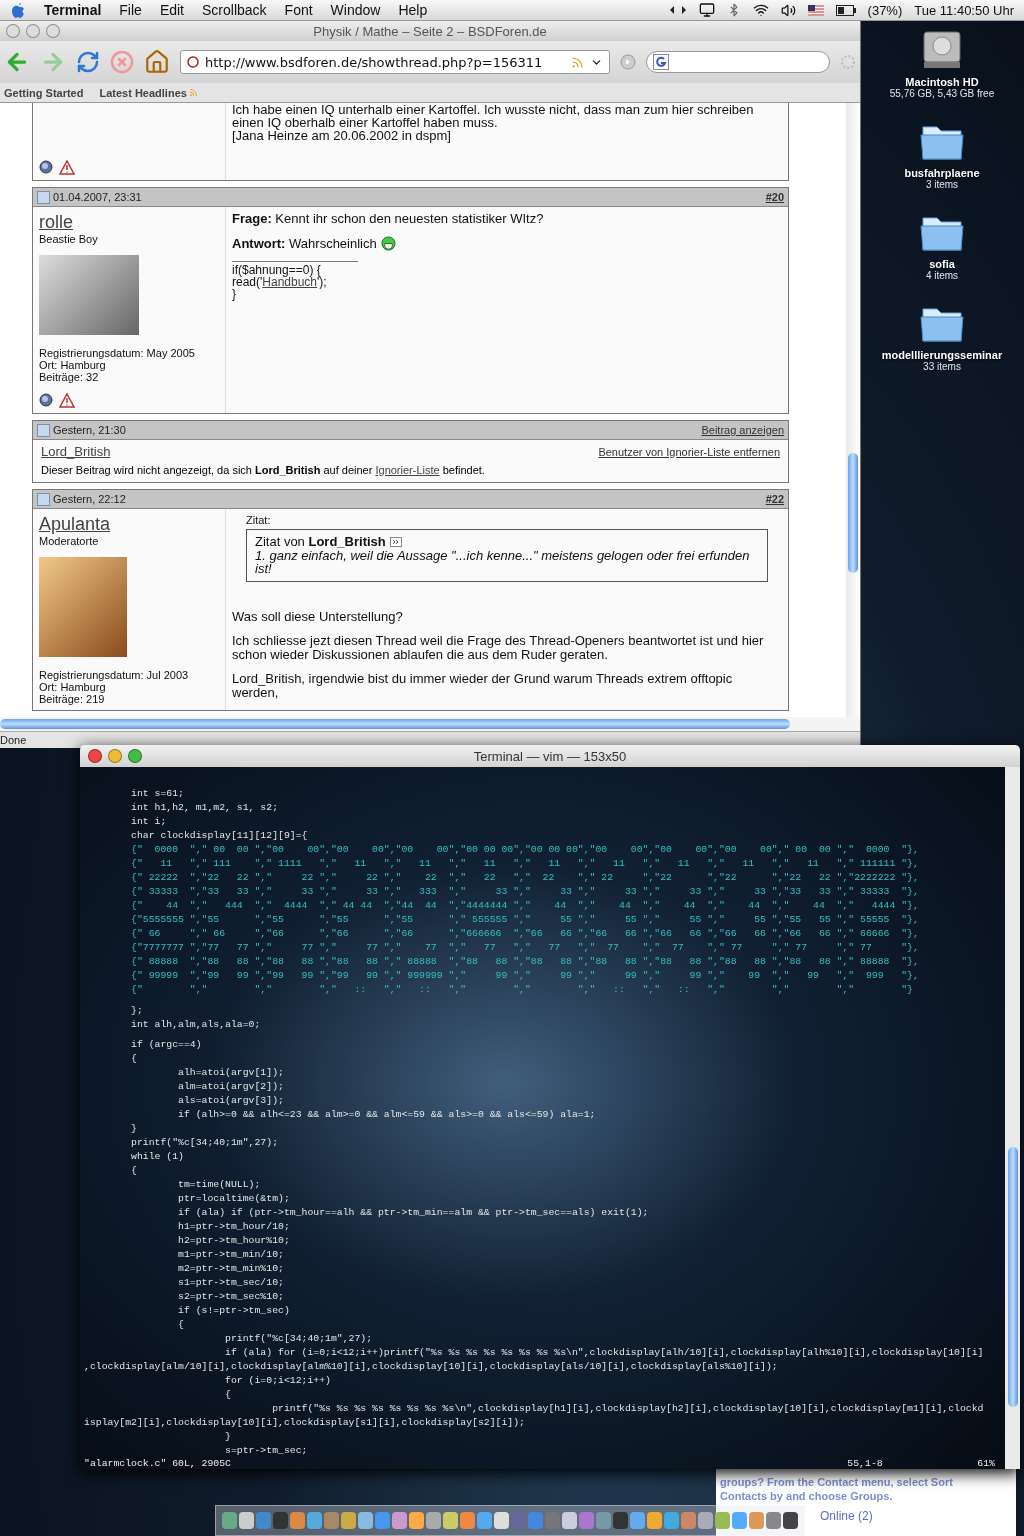  What do you see at coordinates (837, 1482) in the screenshot?
I see `tip-text: groups? From the Contact menu, select Sort` at bounding box center [837, 1482].